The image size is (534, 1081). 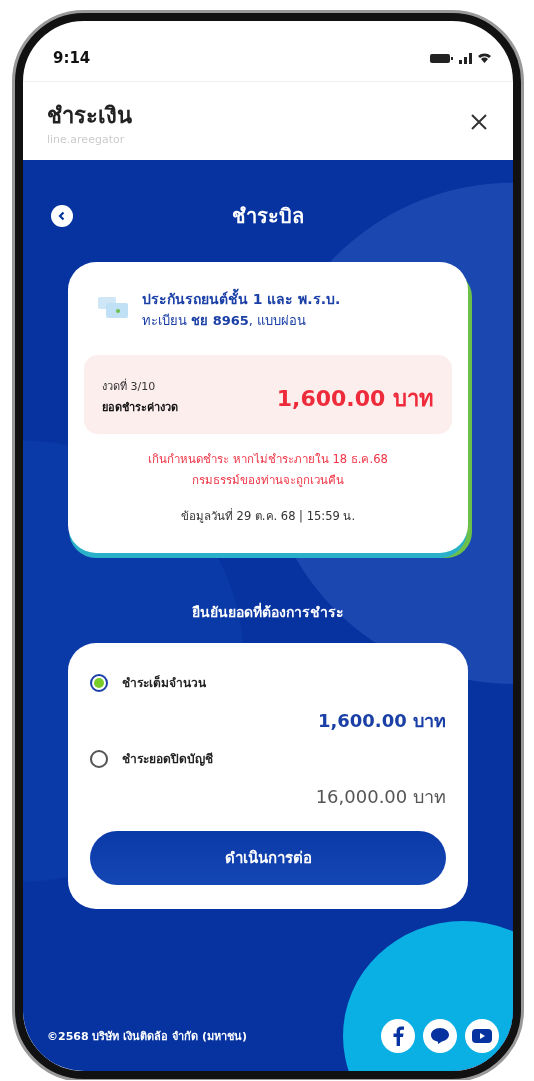 What do you see at coordinates (241, 299) in the screenshot?
I see `product-title: ประกันรถยนต์ชั้น 1 และ พ.ร.บ.` at bounding box center [241, 299].